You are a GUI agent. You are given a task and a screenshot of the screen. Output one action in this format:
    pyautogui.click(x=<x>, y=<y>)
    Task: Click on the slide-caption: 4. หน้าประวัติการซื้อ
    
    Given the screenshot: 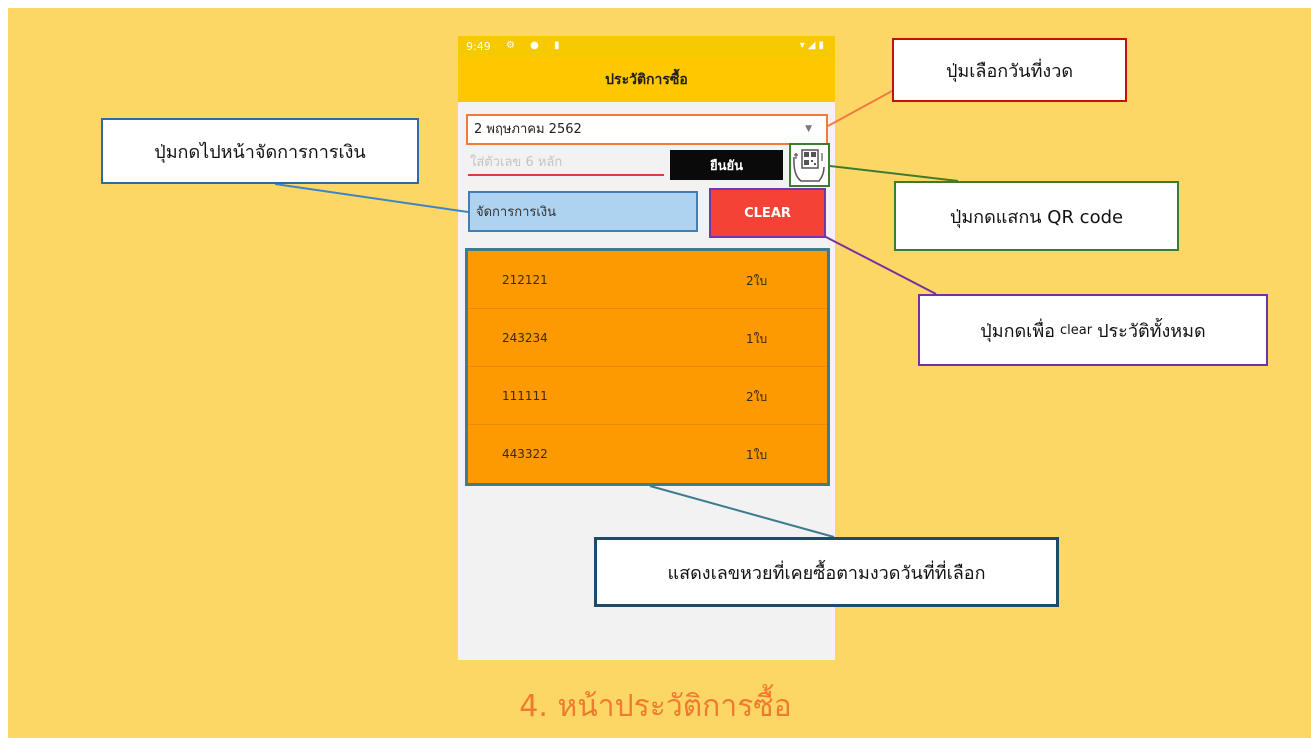 What is the action you would take?
    pyautogui.click(x=655, y=706)
    